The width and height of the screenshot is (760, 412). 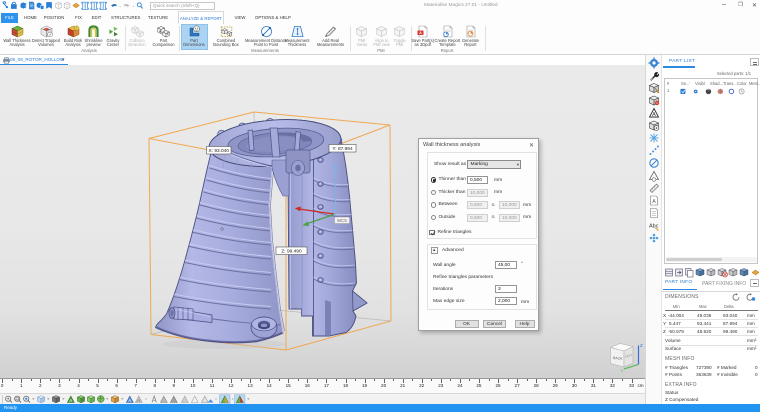 I want to click on svg-text: Z: 99.490, so click(x=291, y=252).